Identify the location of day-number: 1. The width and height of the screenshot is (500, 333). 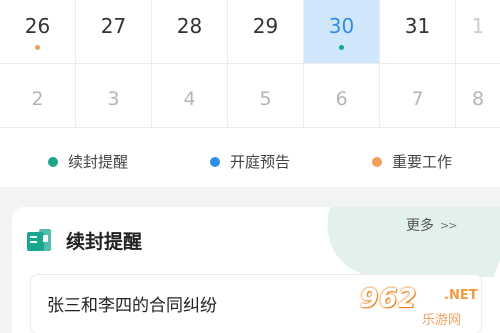
(478, 26).